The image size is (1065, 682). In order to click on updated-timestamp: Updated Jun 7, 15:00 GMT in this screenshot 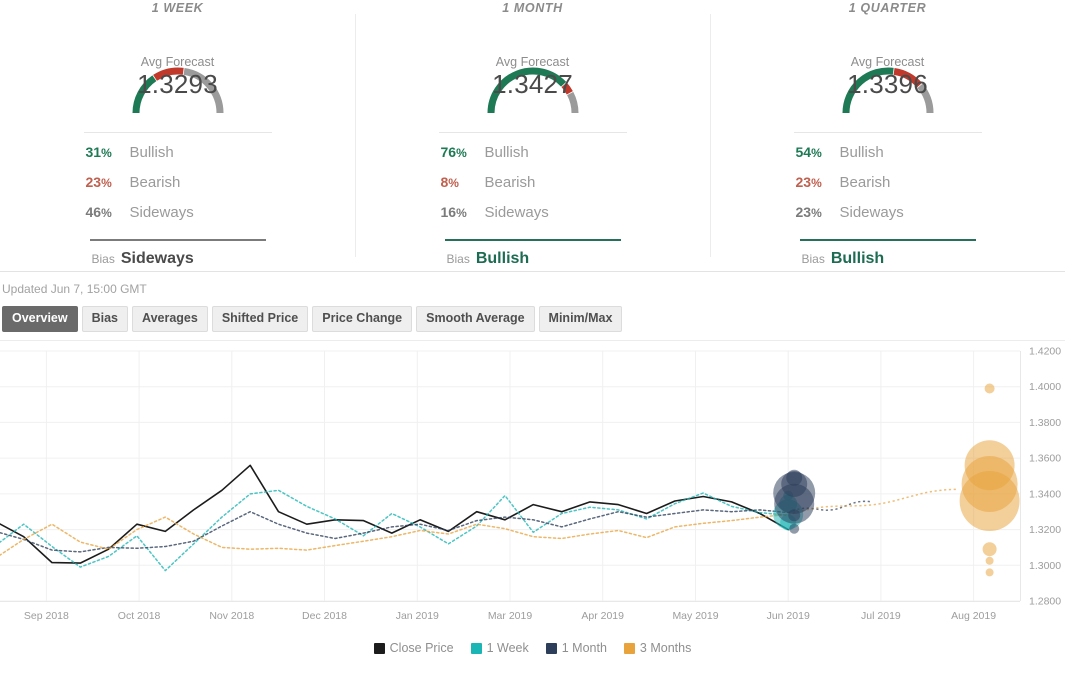, I will do `click(74, 289)`.